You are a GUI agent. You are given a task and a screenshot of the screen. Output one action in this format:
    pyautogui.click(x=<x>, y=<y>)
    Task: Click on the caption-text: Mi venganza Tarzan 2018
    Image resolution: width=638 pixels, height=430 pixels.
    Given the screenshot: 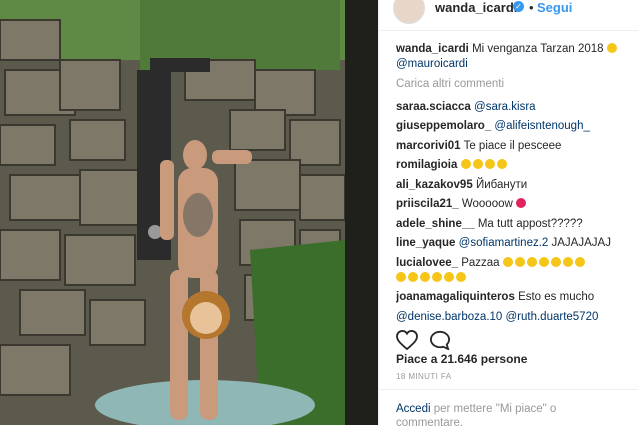 What is the action you would take?
    pyautogui.click(x=538, y=49)
    